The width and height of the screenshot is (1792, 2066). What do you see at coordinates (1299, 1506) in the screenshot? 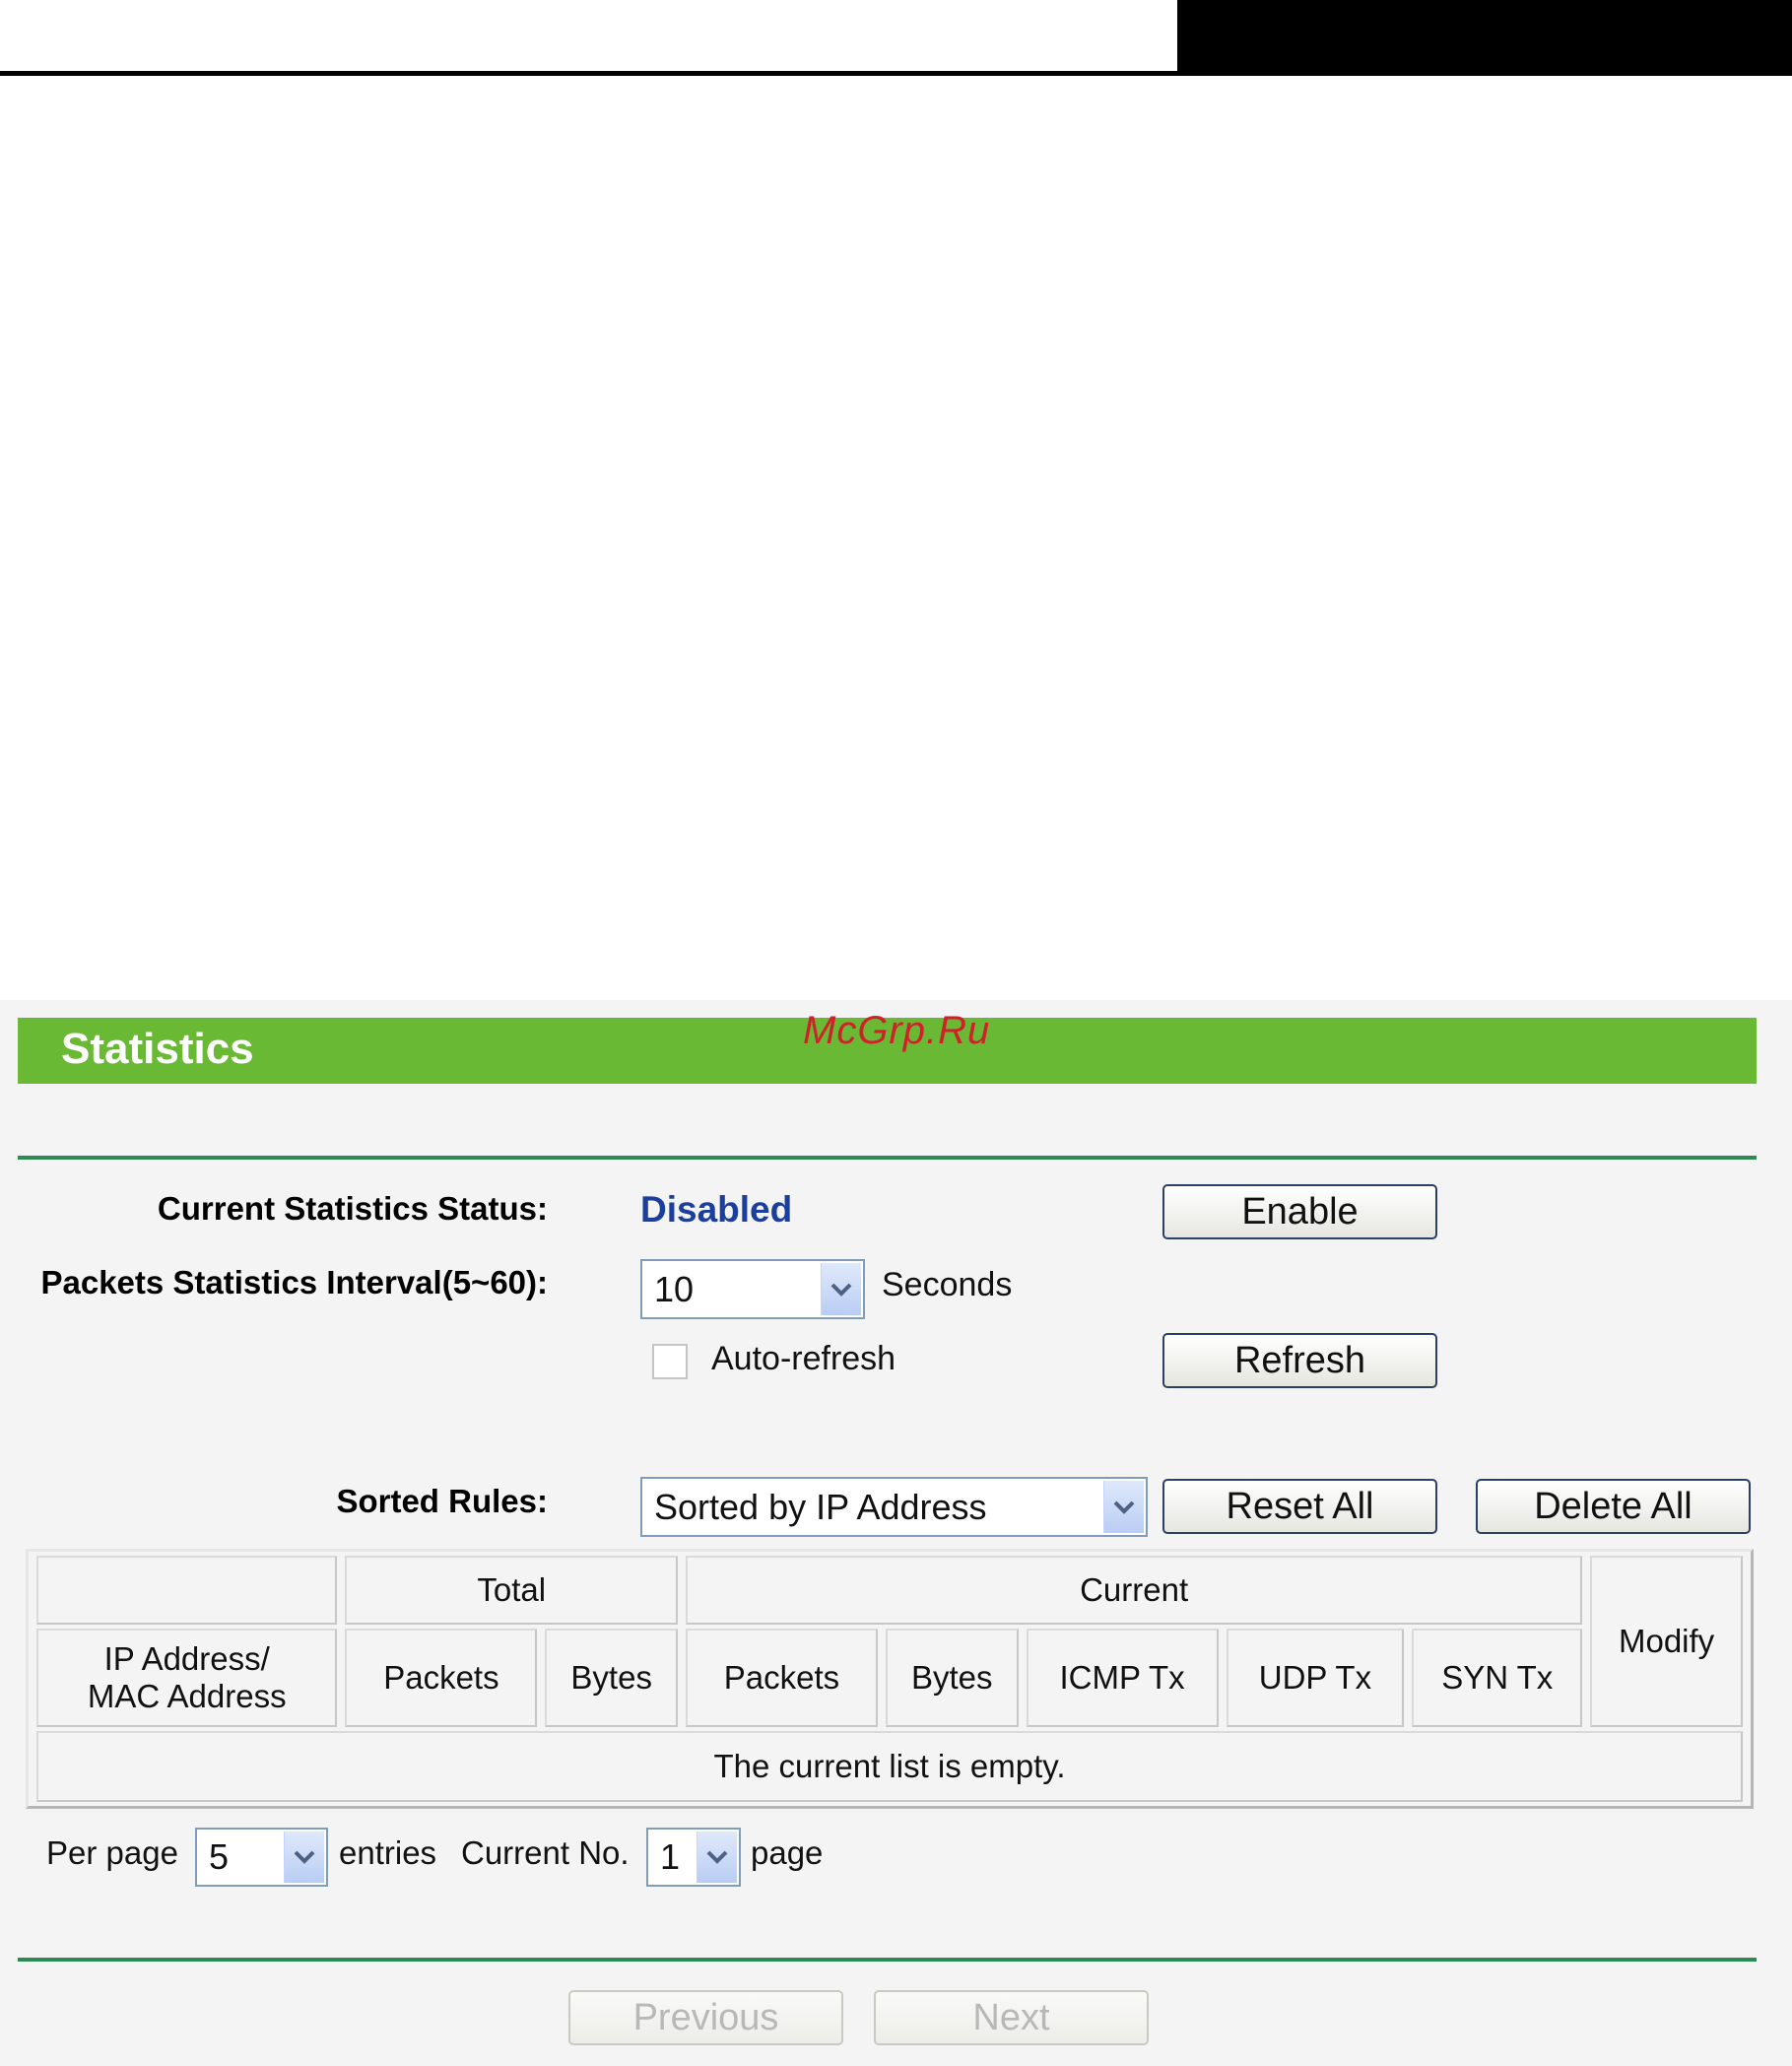
I see `reset-all-button: Reset All` at bounding box center [1299, 1506].